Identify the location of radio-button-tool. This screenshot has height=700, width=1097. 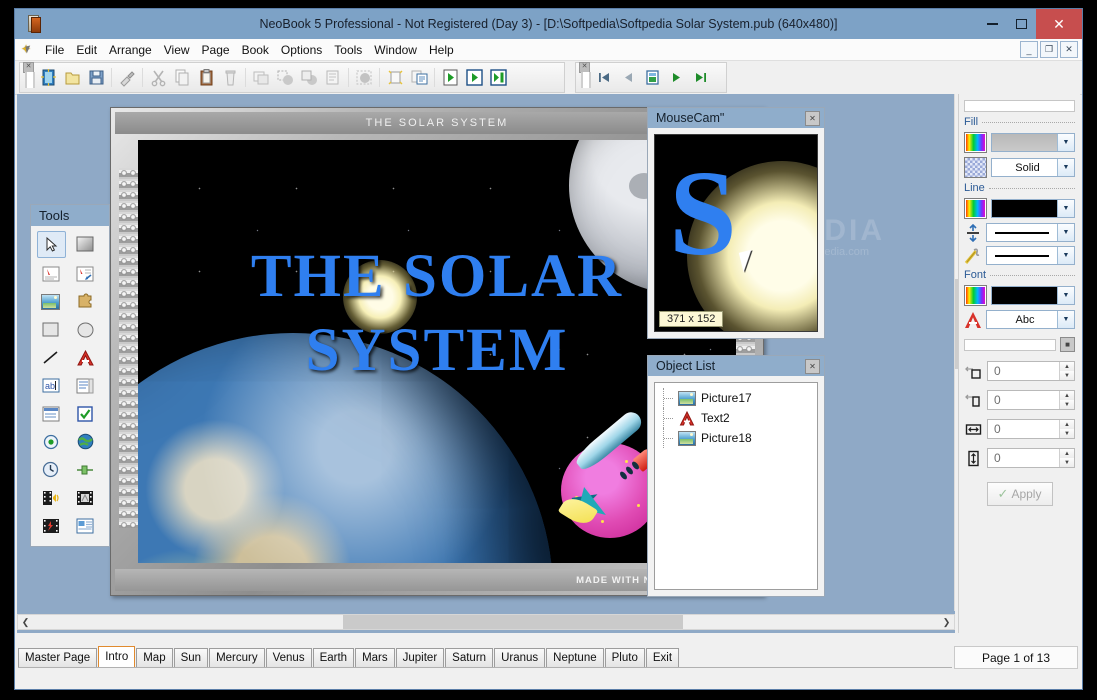
(50, 441).